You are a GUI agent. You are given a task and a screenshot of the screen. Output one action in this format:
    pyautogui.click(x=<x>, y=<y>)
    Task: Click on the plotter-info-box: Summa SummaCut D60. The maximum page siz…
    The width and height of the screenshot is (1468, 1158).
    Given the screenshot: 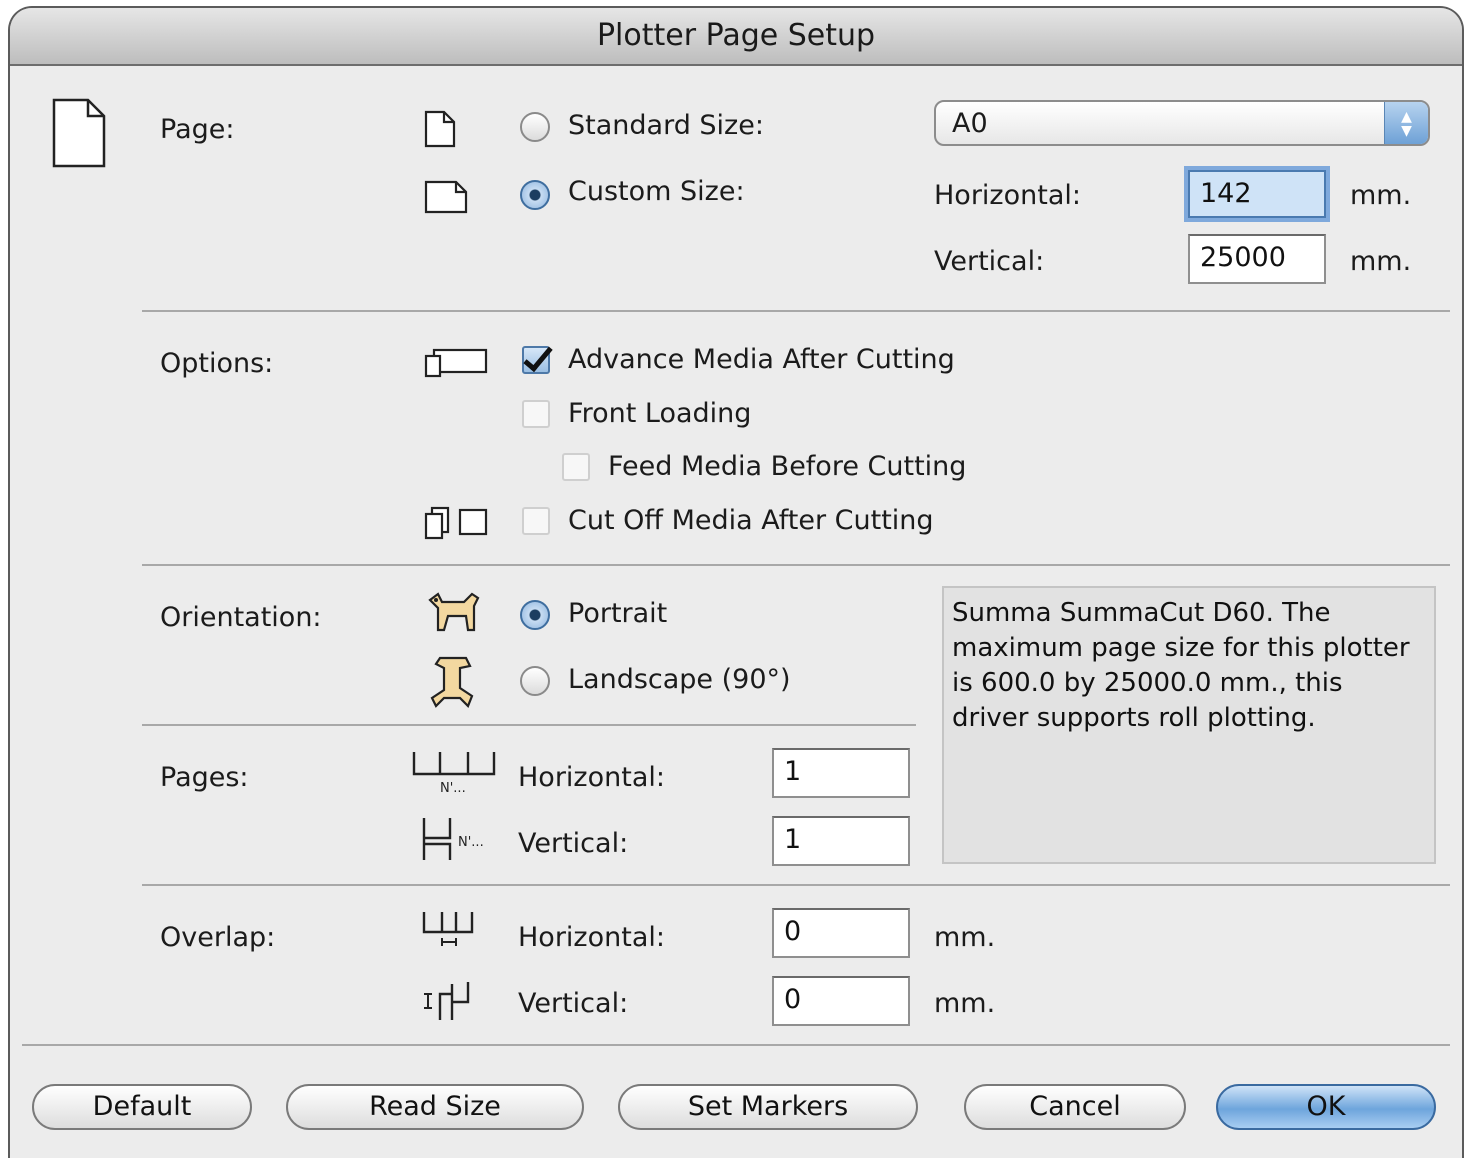 What is the action you would take?
    pyautogui.click(x=1189, y=725)
    